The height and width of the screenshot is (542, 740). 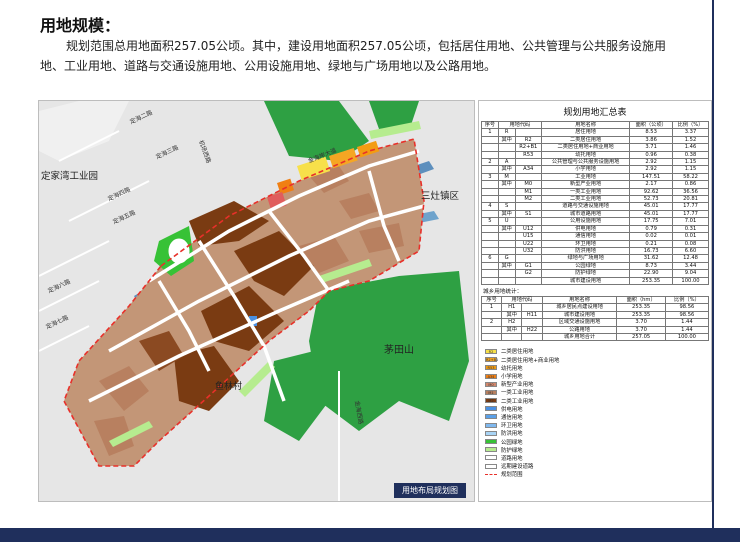 I want to click on table-row: 3 M 工业用地 147.51 58.22, so click(x=595, y=177).